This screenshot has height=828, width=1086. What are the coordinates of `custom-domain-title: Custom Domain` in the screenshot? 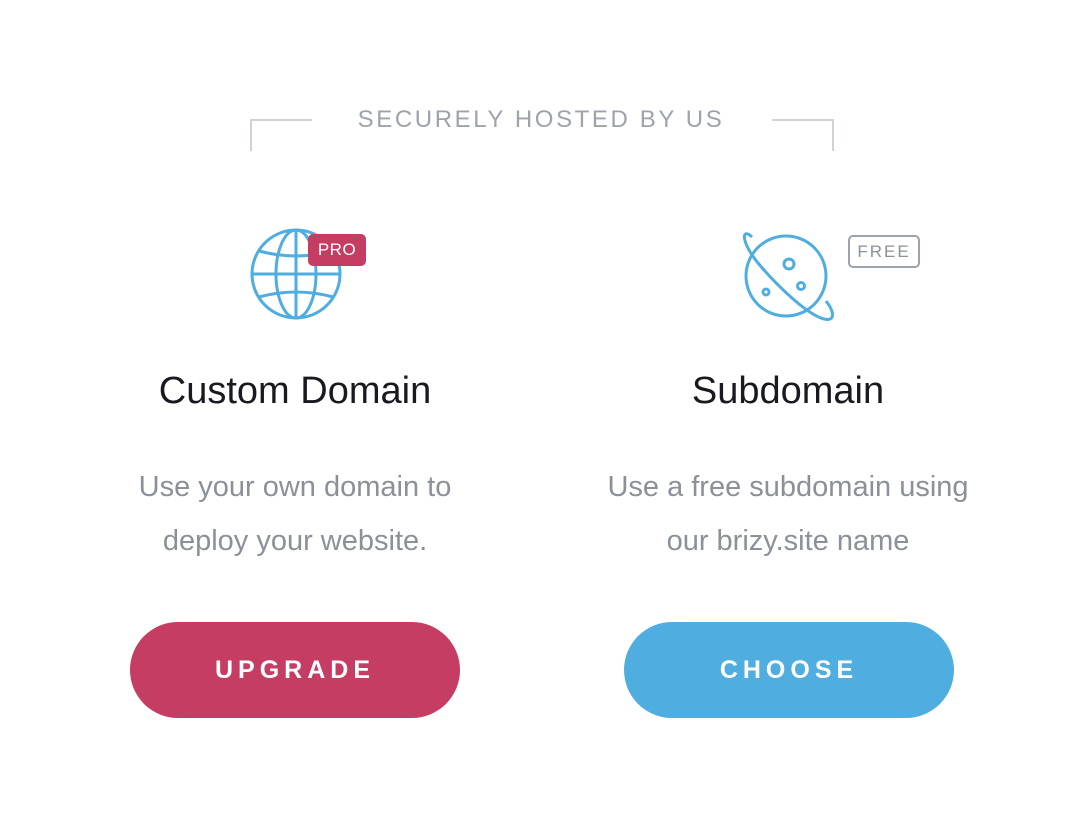 It's located at (295, 391).